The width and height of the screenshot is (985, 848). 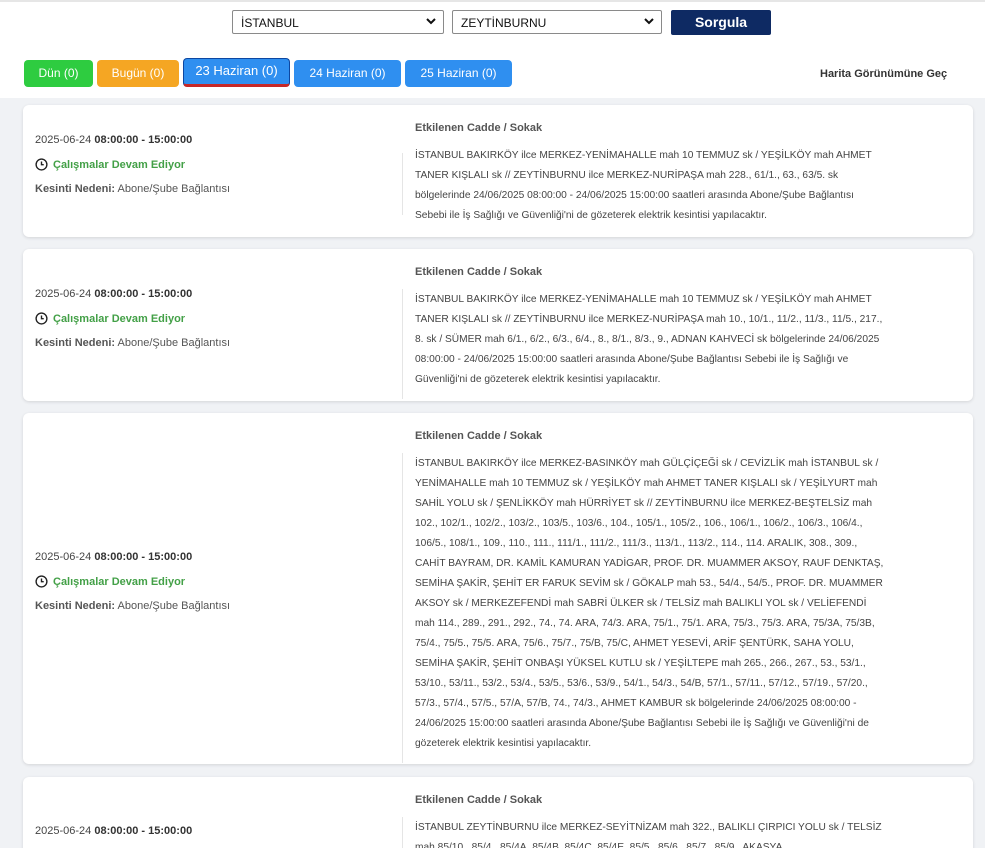 I want to click on filter-bar: İSTANBUL ZEYTİNBURNU Sorgula, so click(x=492, y=23).